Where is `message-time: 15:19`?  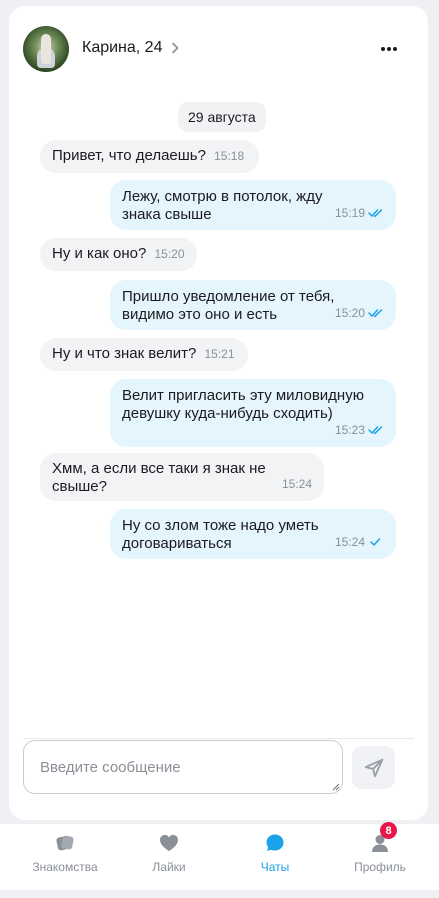 message-time: 15:19 is located at coordinates (349, 213).